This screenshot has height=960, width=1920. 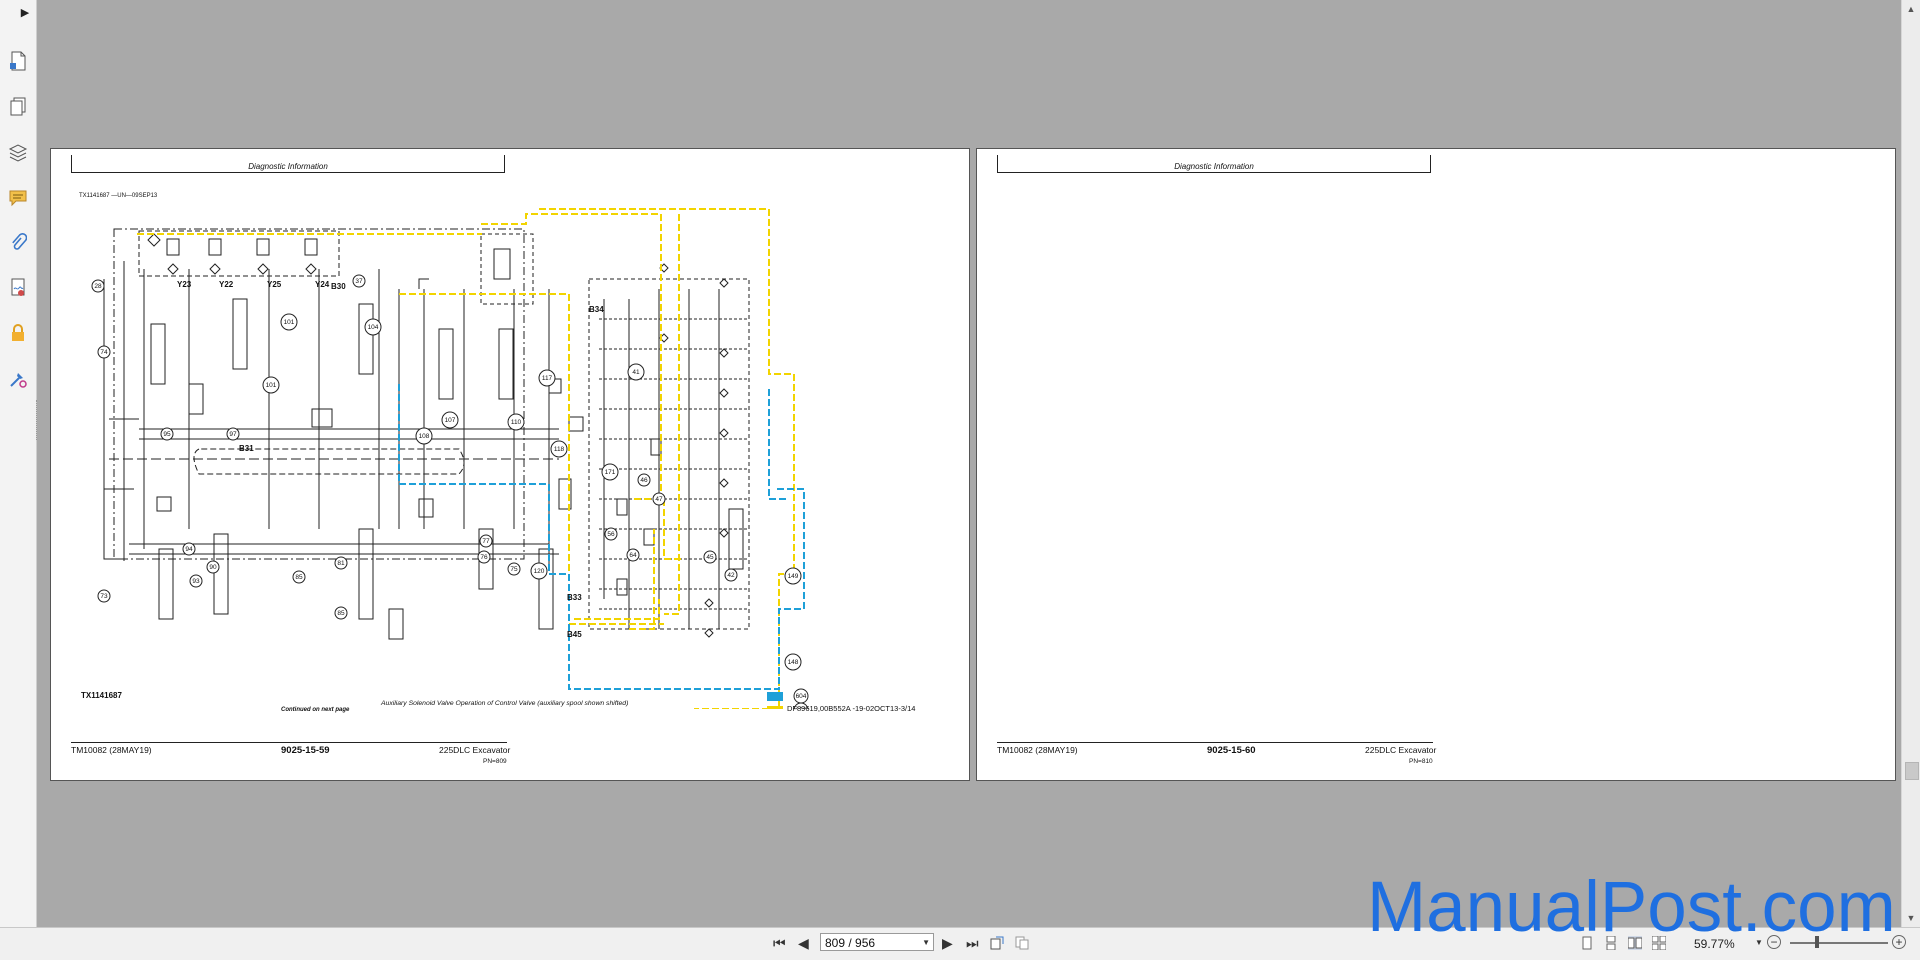 I want to click on chevron-down-icon: ▼, so click(x=926, y=943).